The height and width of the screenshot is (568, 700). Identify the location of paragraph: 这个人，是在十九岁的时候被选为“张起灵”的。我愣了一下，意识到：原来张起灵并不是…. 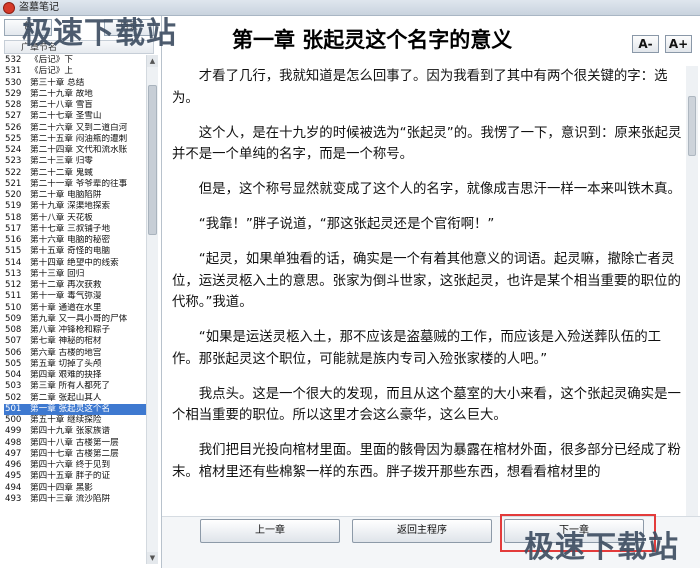
(427, 144).